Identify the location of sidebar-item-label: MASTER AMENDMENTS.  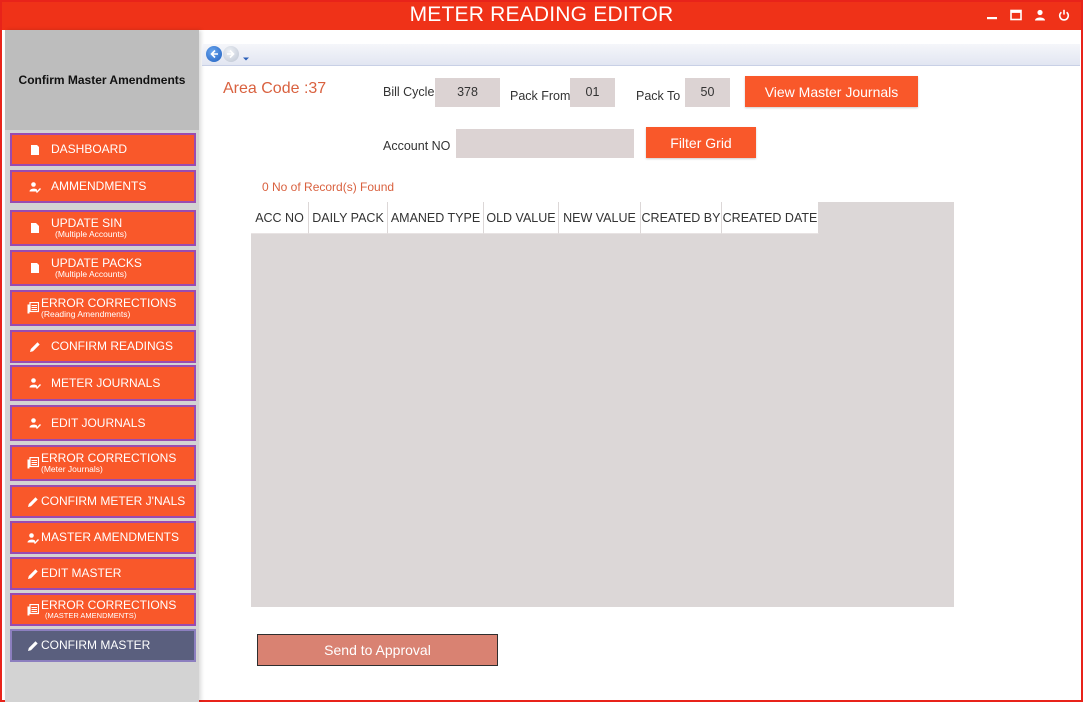
(110, 537).